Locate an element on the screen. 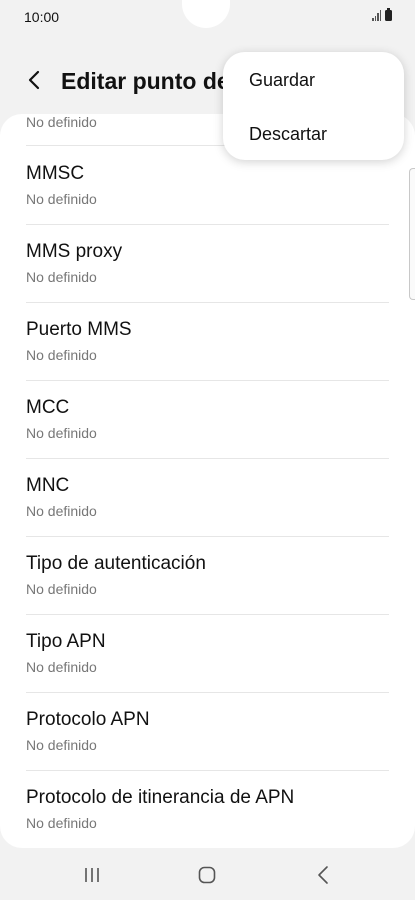  nav-back-icon is located at coordinates (323, 875).